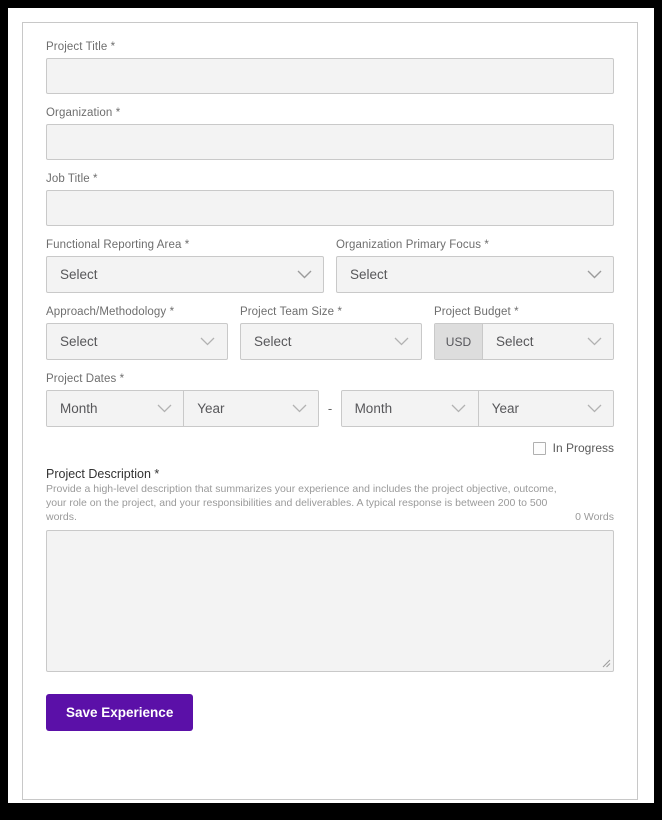 The width and height of the screenshot is (662, 820). What do you see at coordinates (373, 408) in the screenshot?
I see `end-month-value: Month` at bounding box center [373, 408].